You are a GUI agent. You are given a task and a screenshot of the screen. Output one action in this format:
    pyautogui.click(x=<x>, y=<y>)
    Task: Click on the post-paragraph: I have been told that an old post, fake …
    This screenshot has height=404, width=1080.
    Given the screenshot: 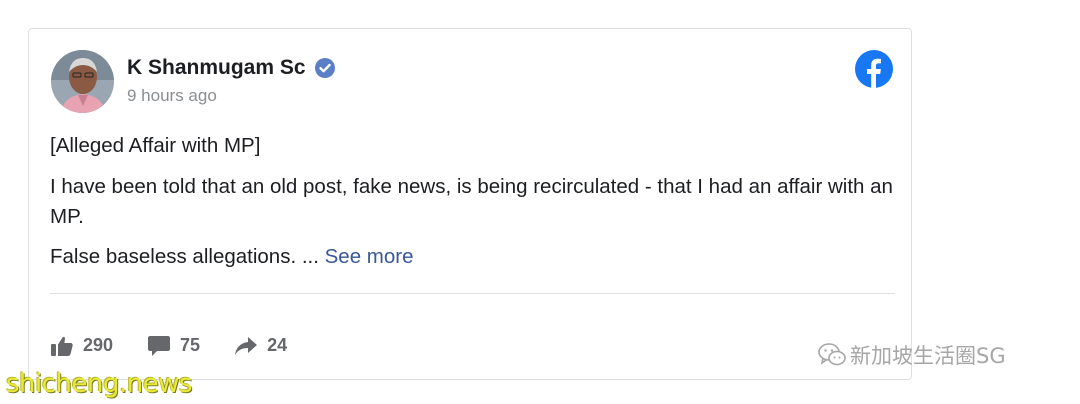 What is the action you would take?
    pyautogui.click(x=471, y=201)
    